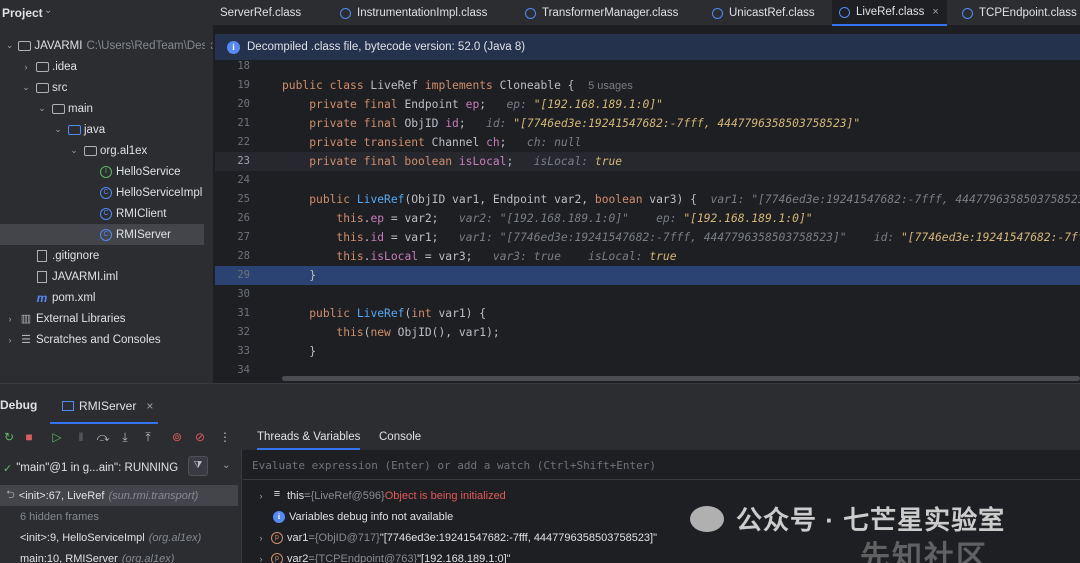 The image size is (1080, 563). I want to click on line-number: 19, so click(232, 85).